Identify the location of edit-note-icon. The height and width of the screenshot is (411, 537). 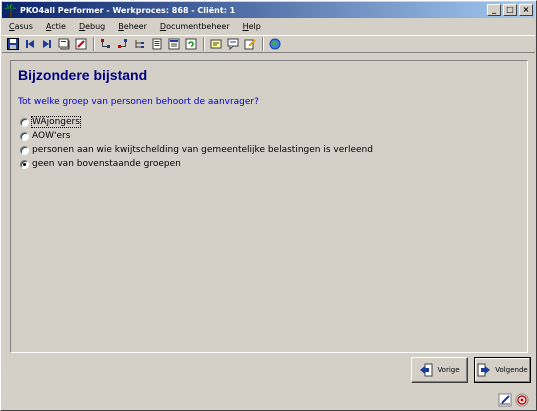
(250, 44).